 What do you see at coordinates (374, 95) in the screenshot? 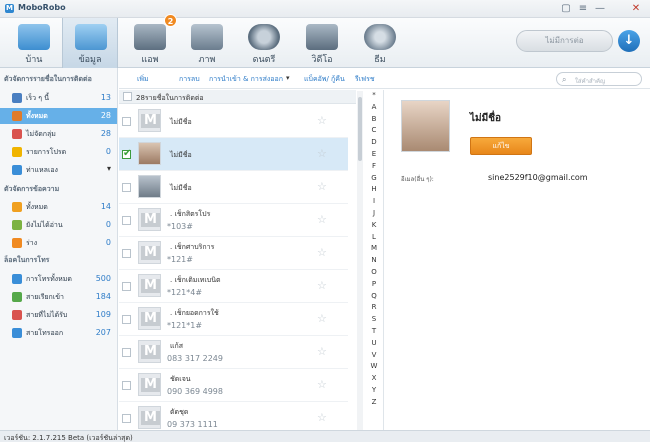
I see `alphabet-letter: *` at bounding box center [374, 95].